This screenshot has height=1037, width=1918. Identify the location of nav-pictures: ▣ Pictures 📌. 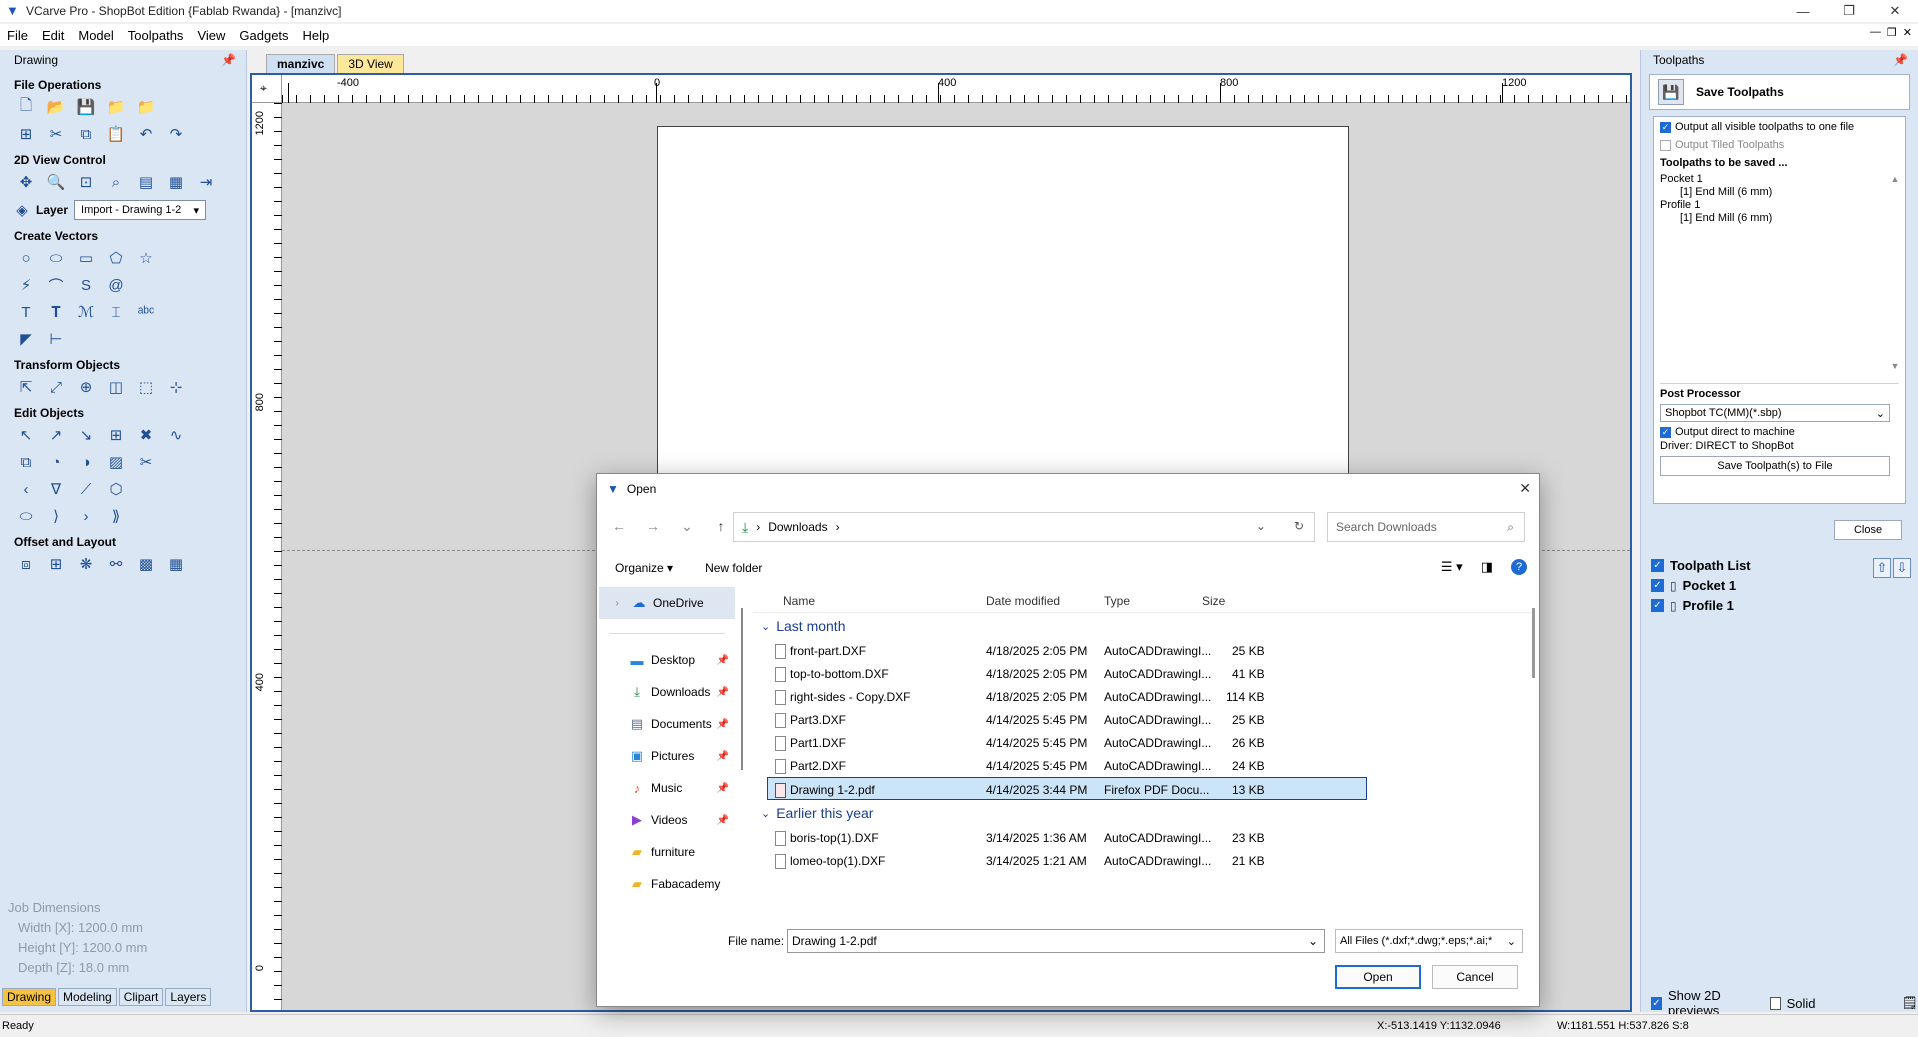
(667, 756).